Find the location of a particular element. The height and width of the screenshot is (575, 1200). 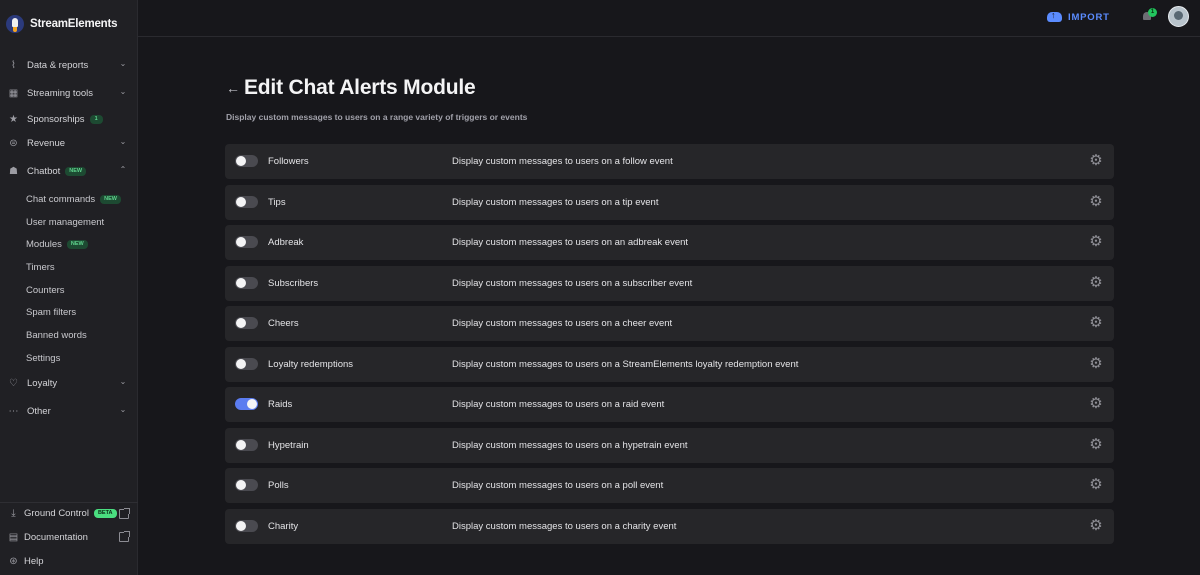

avatar is located at coordinates (1178, 16).